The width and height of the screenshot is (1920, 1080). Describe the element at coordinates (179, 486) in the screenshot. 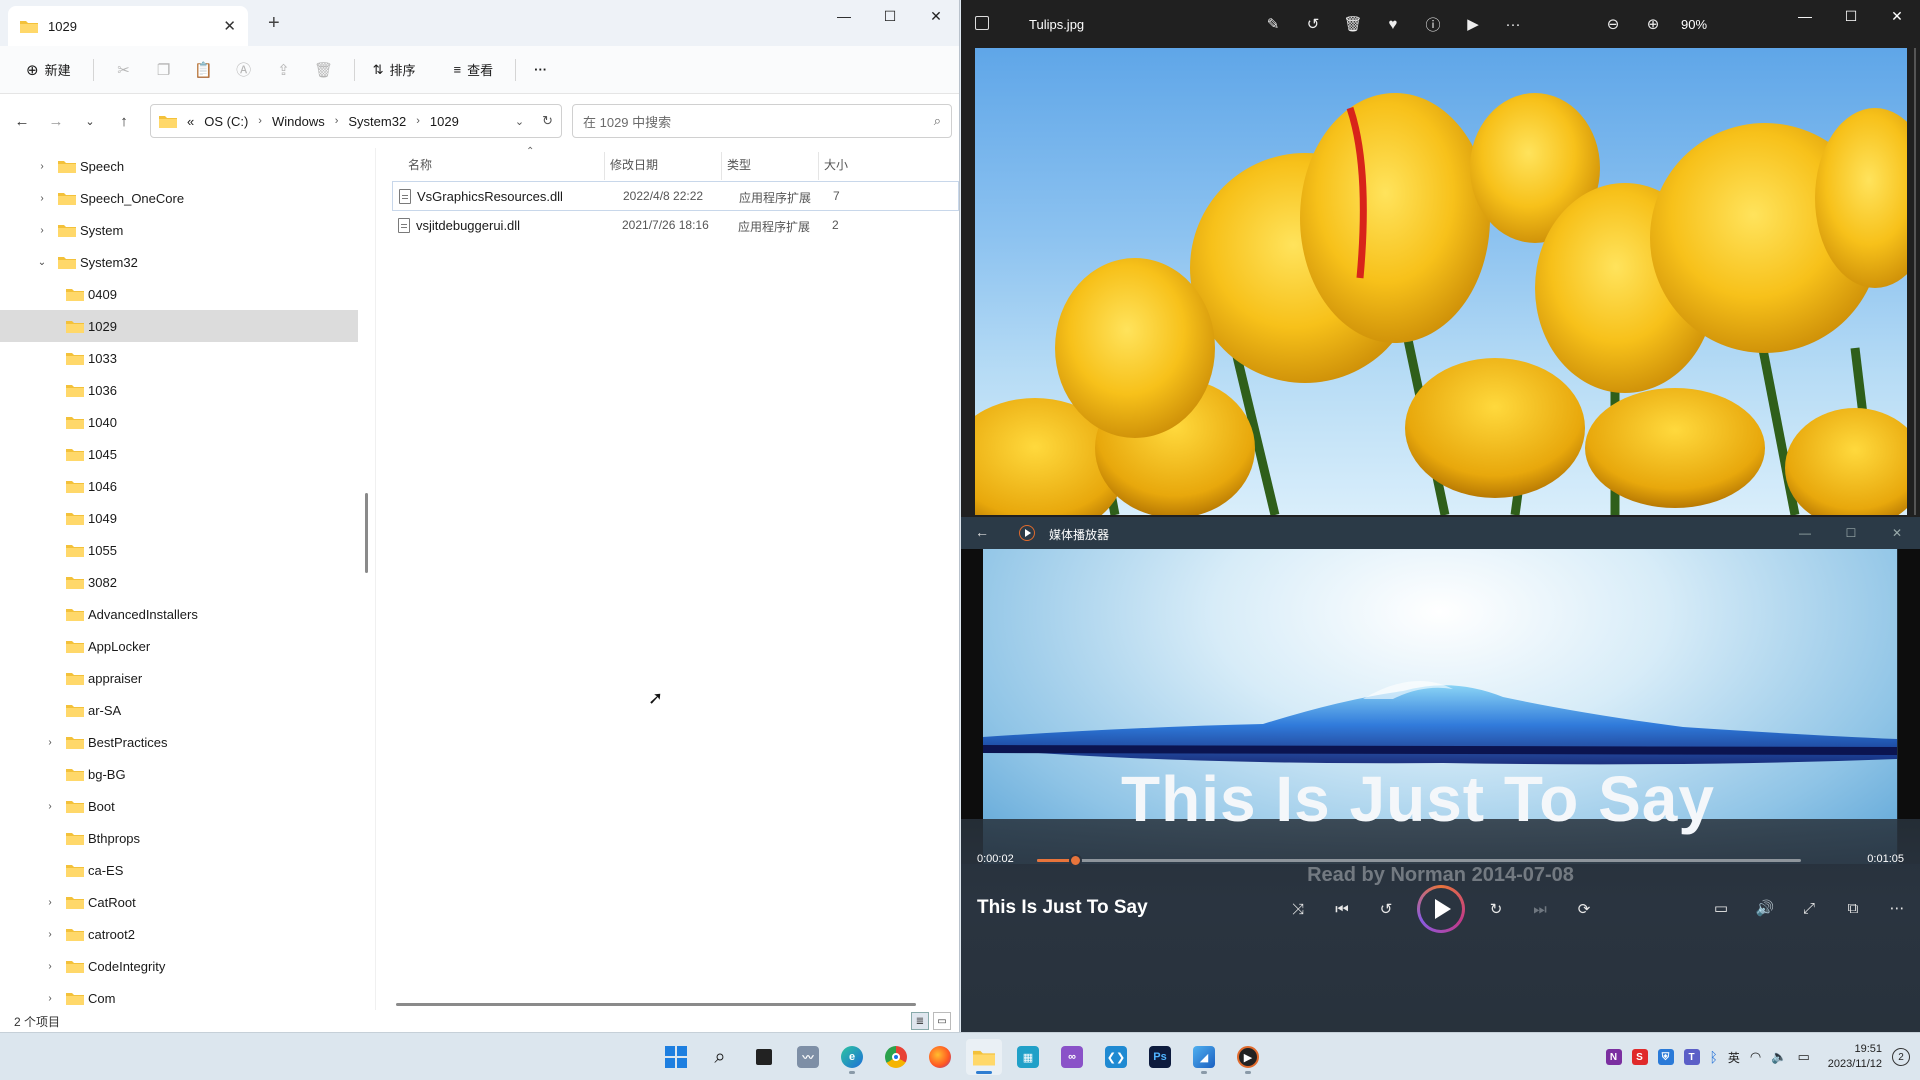

I see `tree-item: 1046` at that location.